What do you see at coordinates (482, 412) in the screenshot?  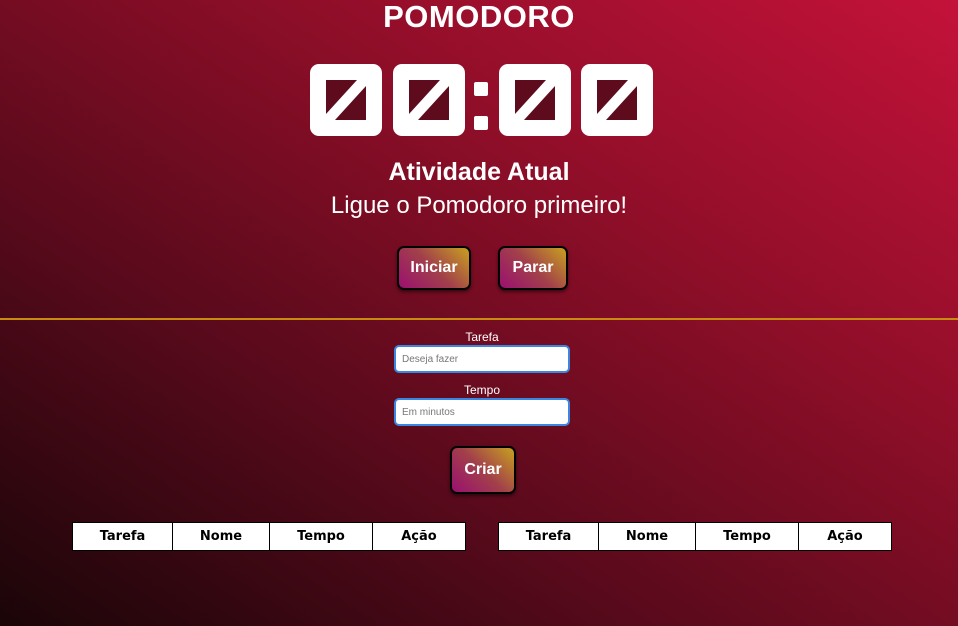 I see `time-input` at bounding box center [482, 412].